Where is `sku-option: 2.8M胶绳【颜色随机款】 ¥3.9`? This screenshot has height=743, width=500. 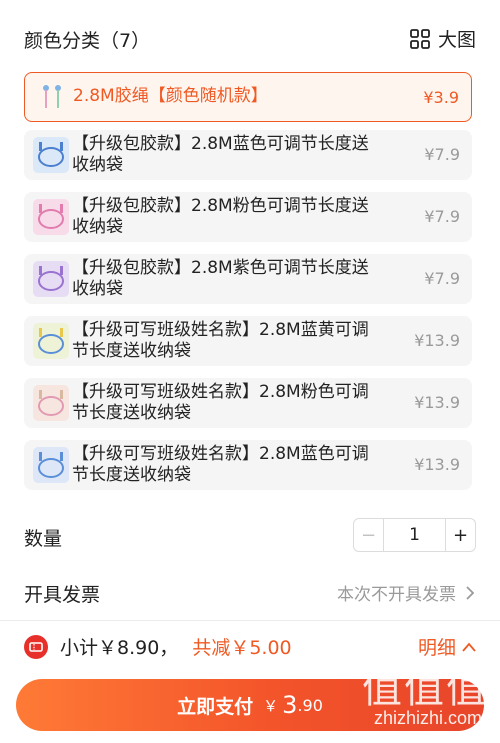 sku-option: 2.8M胶绳【颜色随机款】 ¥3.9 is located at coordinates (248, 97).